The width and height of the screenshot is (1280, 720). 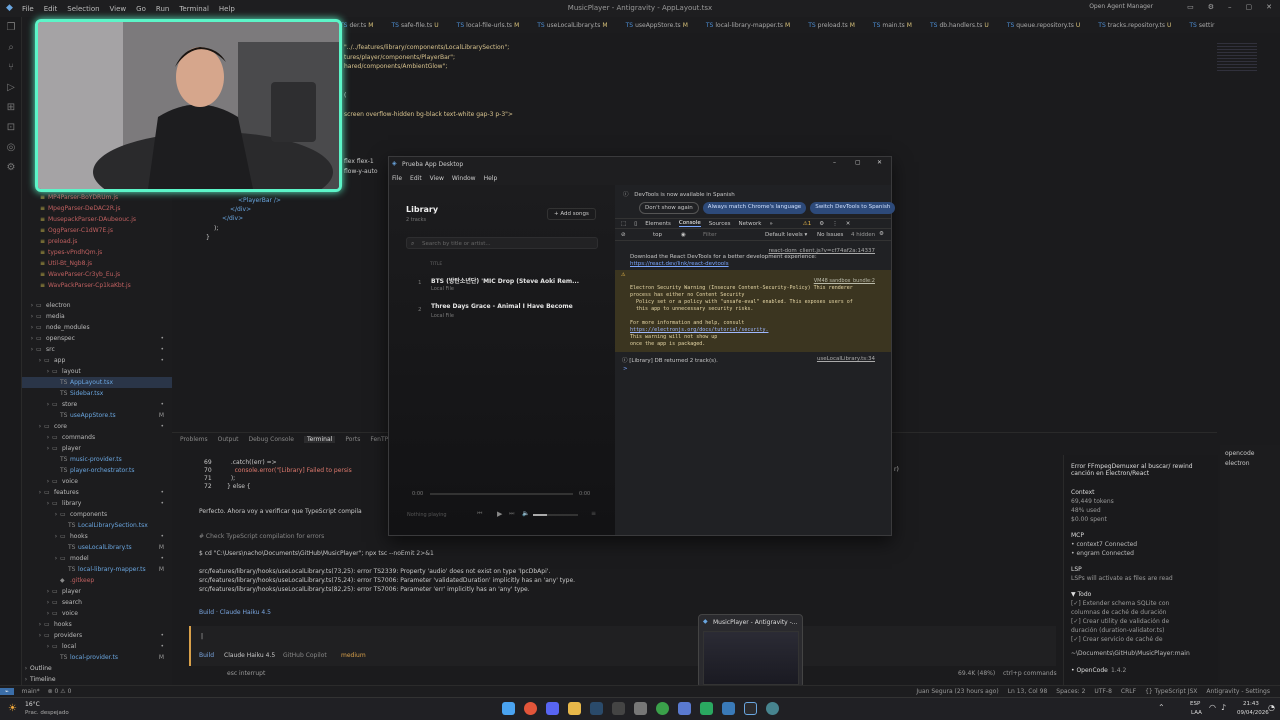 I want to click on git-branch: main*, so click(x=31, y=691).